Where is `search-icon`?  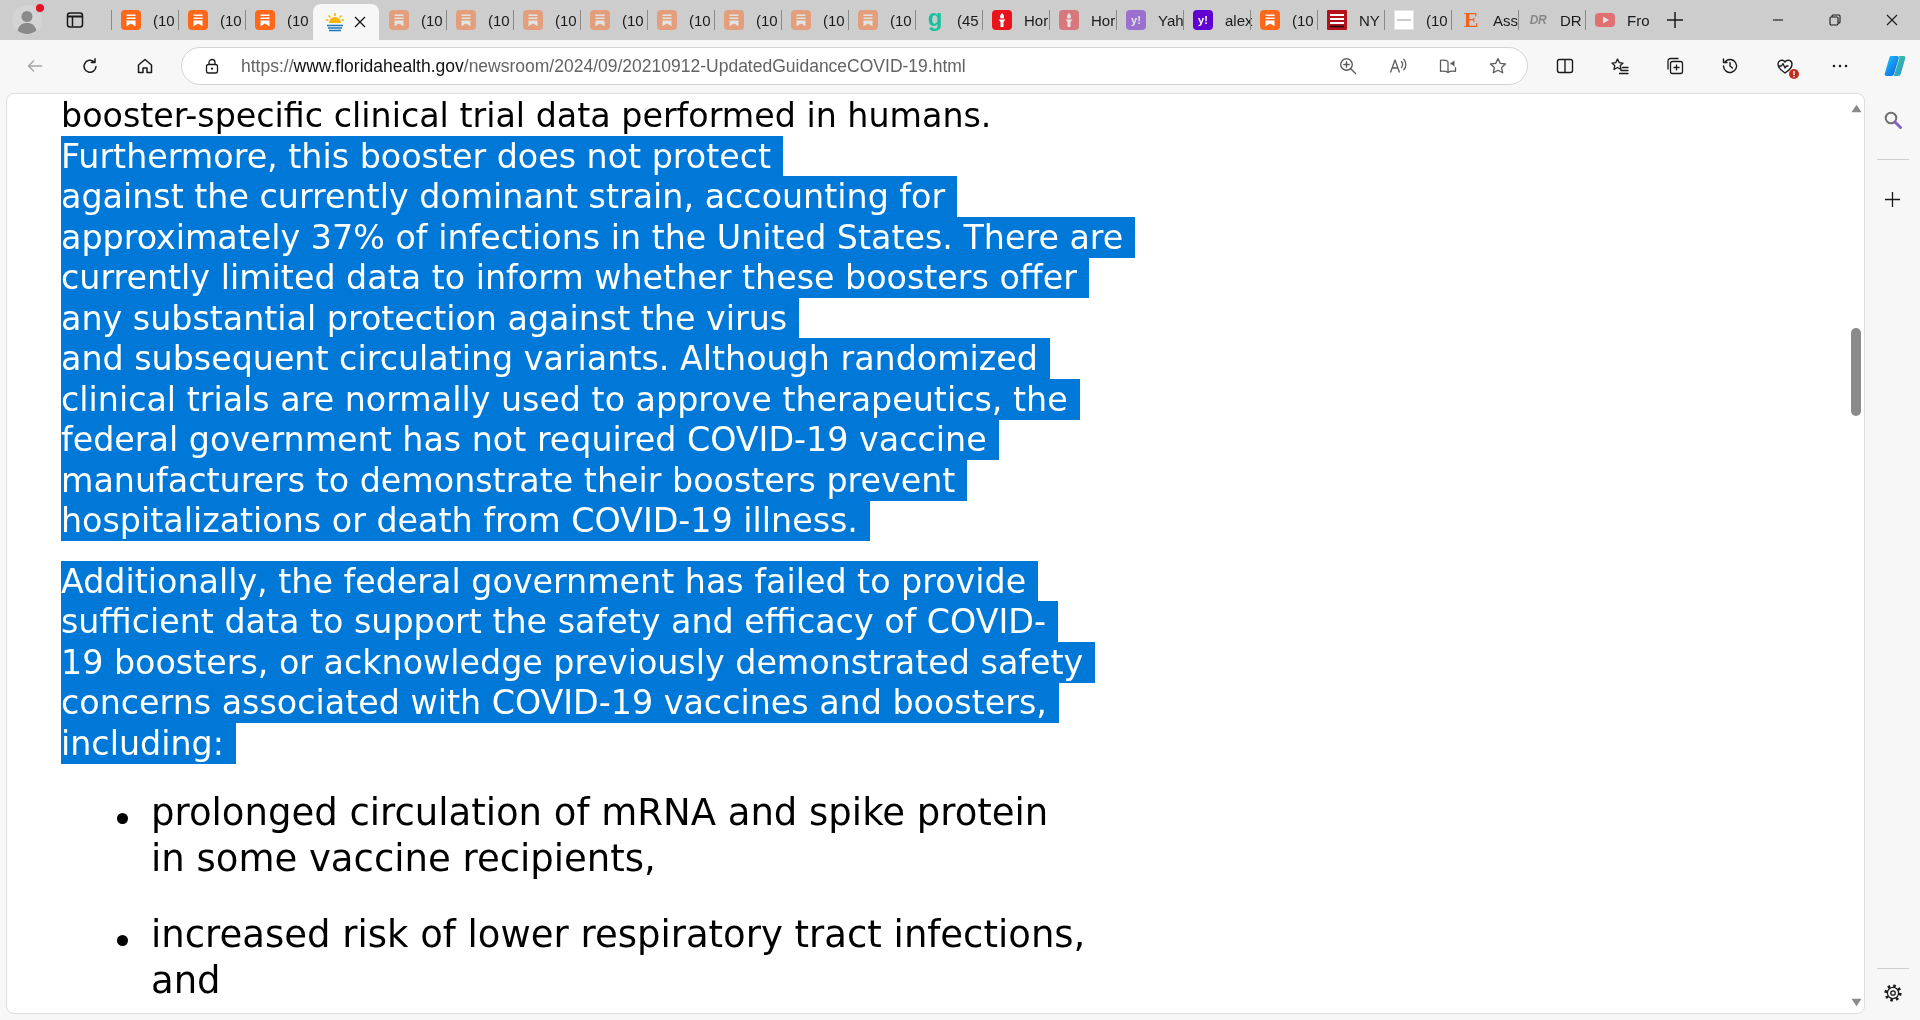 search-icon is located at coordinates (1892, 120).